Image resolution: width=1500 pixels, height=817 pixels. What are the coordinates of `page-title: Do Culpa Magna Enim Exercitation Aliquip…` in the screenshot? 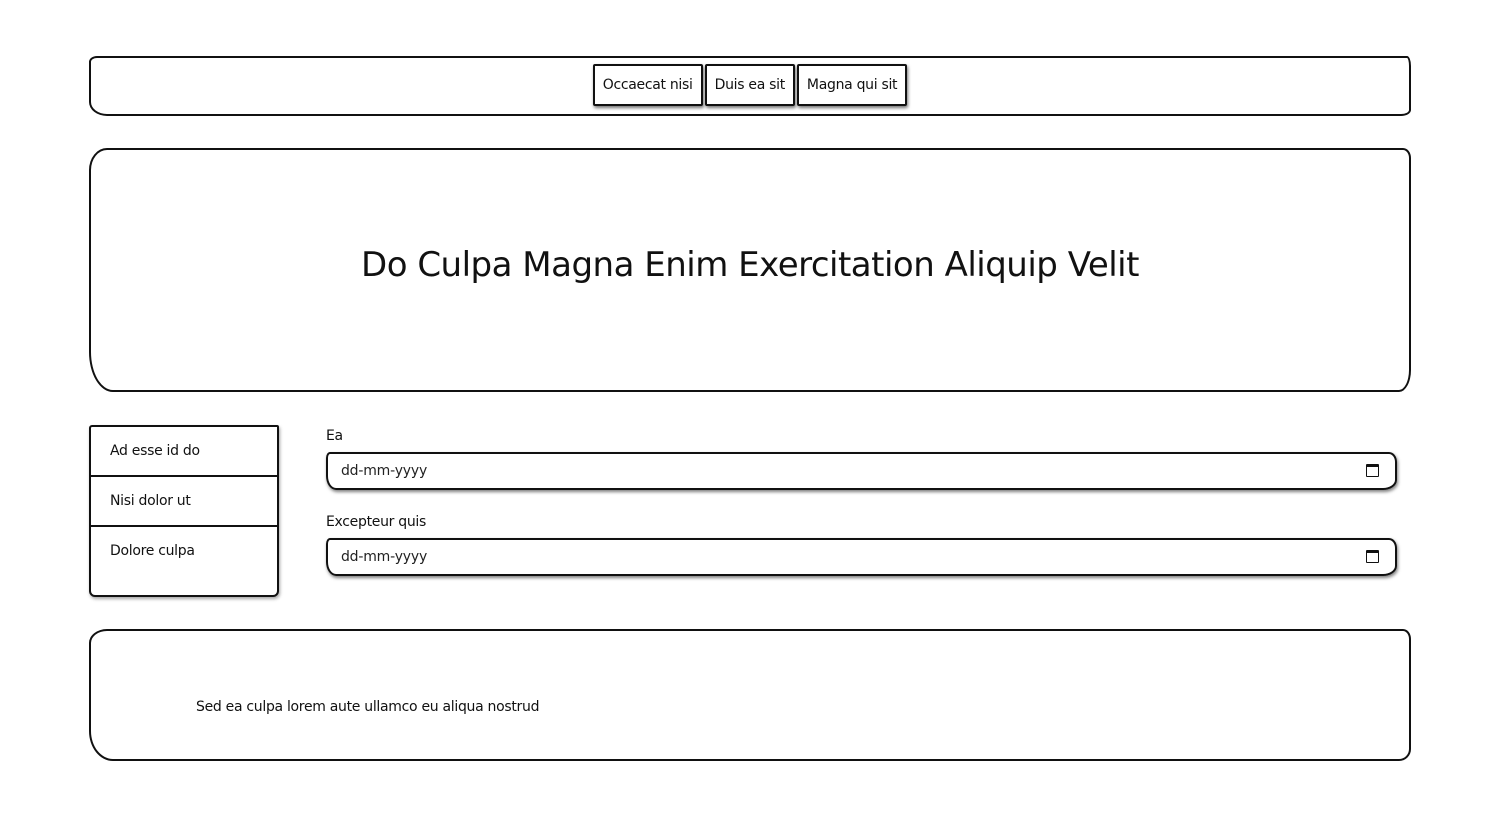 It's located at (750, 265).